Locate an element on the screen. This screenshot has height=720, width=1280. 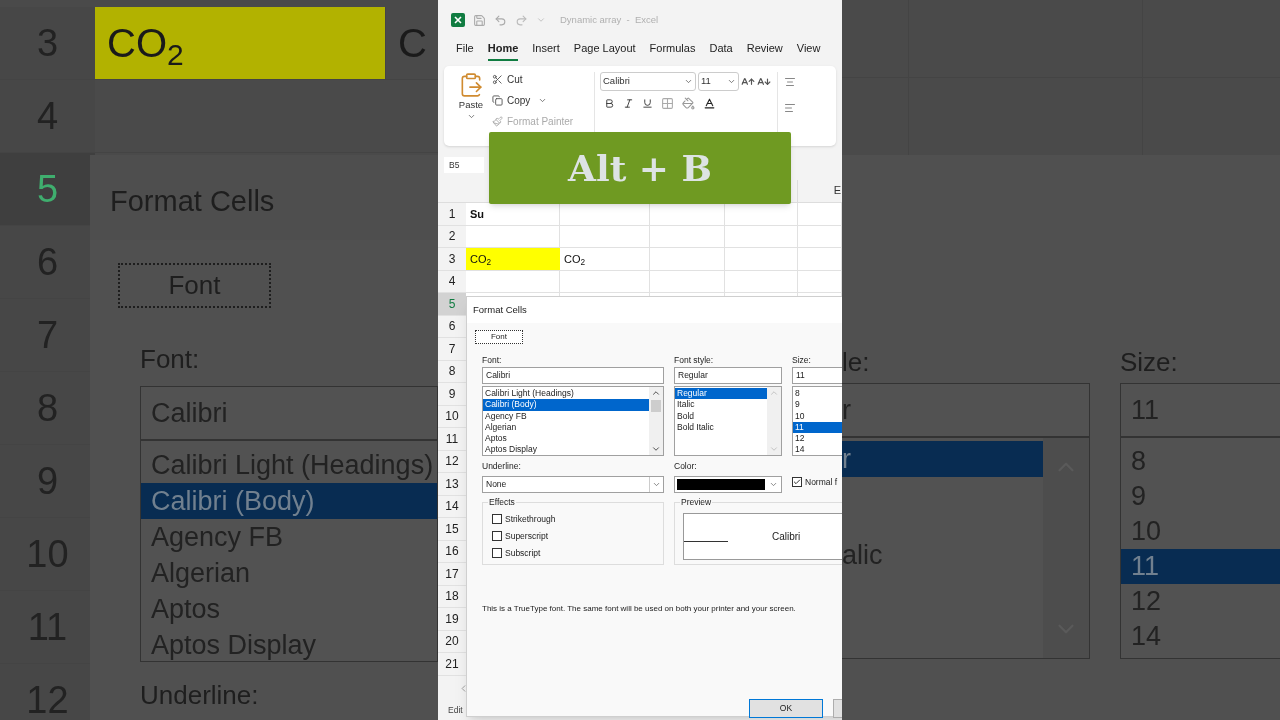
undo-icon is located at coordinates (500, 20).